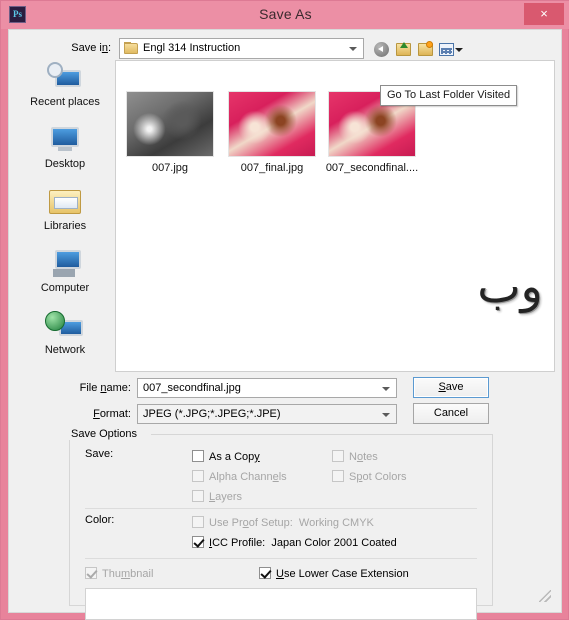  What do you see at coordinates (112, 414) in the screenshot?
I see `format-field-label: Format:` at bounding box center [112, 414].